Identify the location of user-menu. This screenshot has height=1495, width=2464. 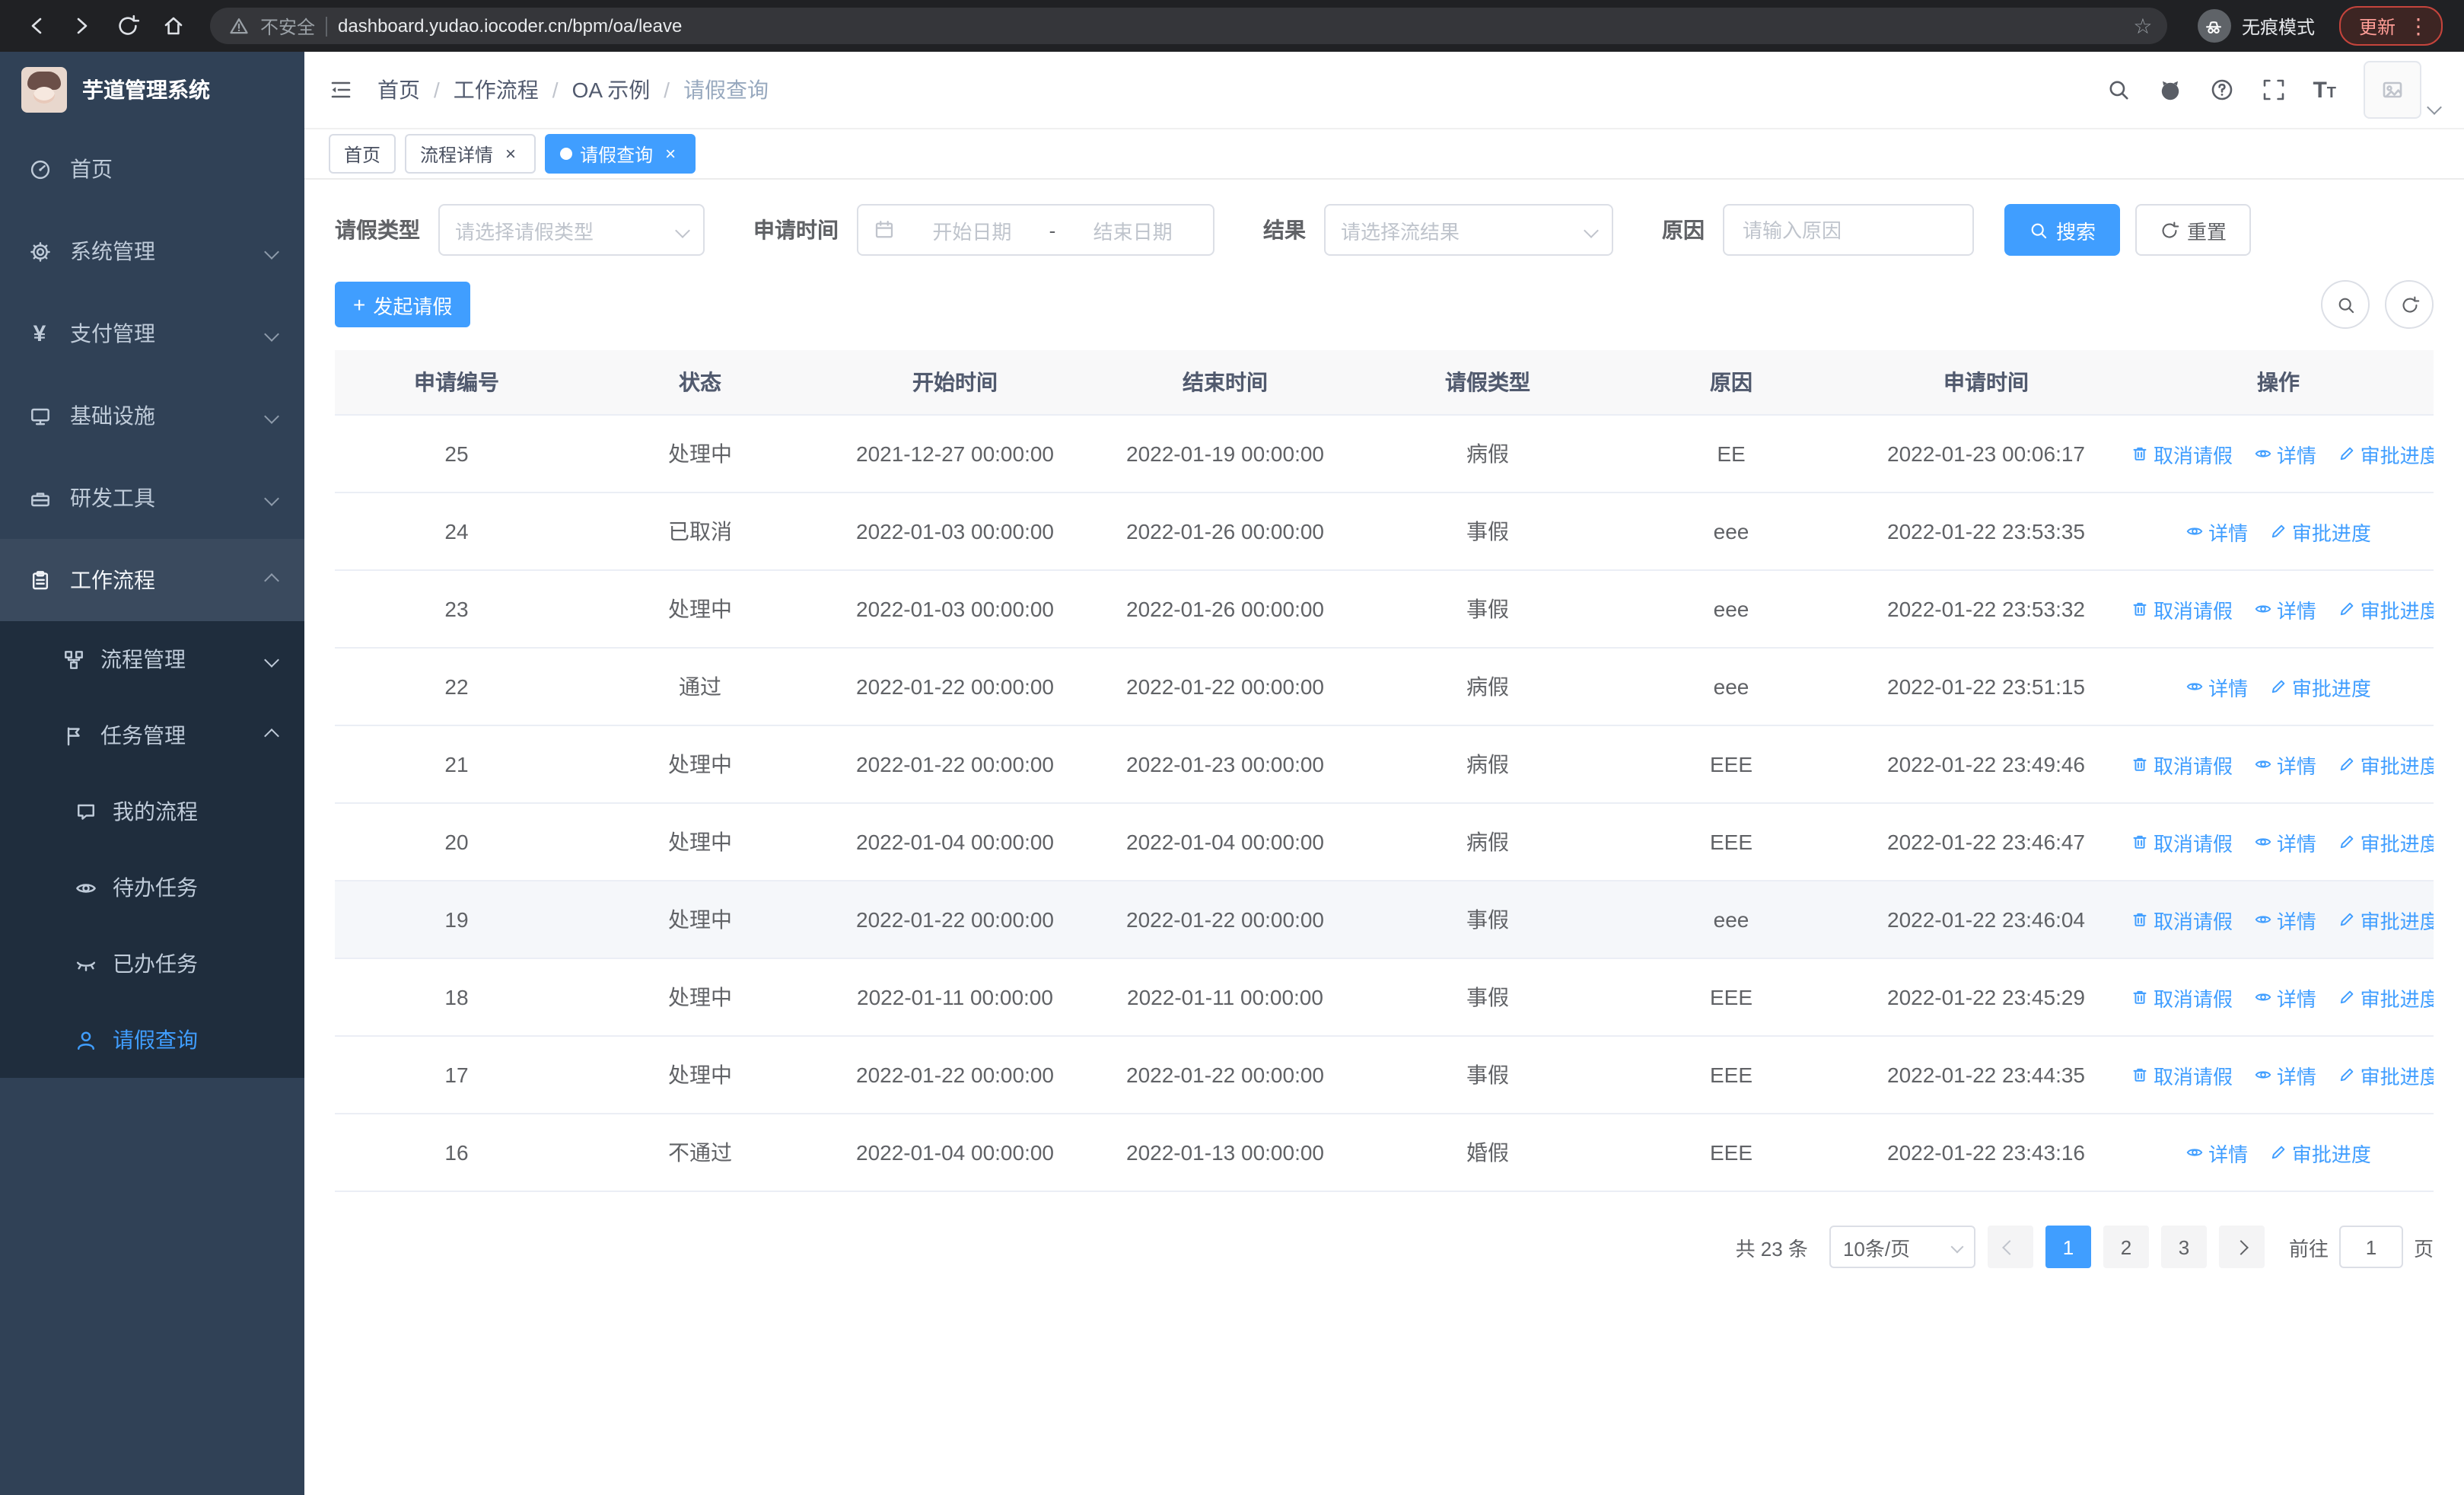
(2403, 90).